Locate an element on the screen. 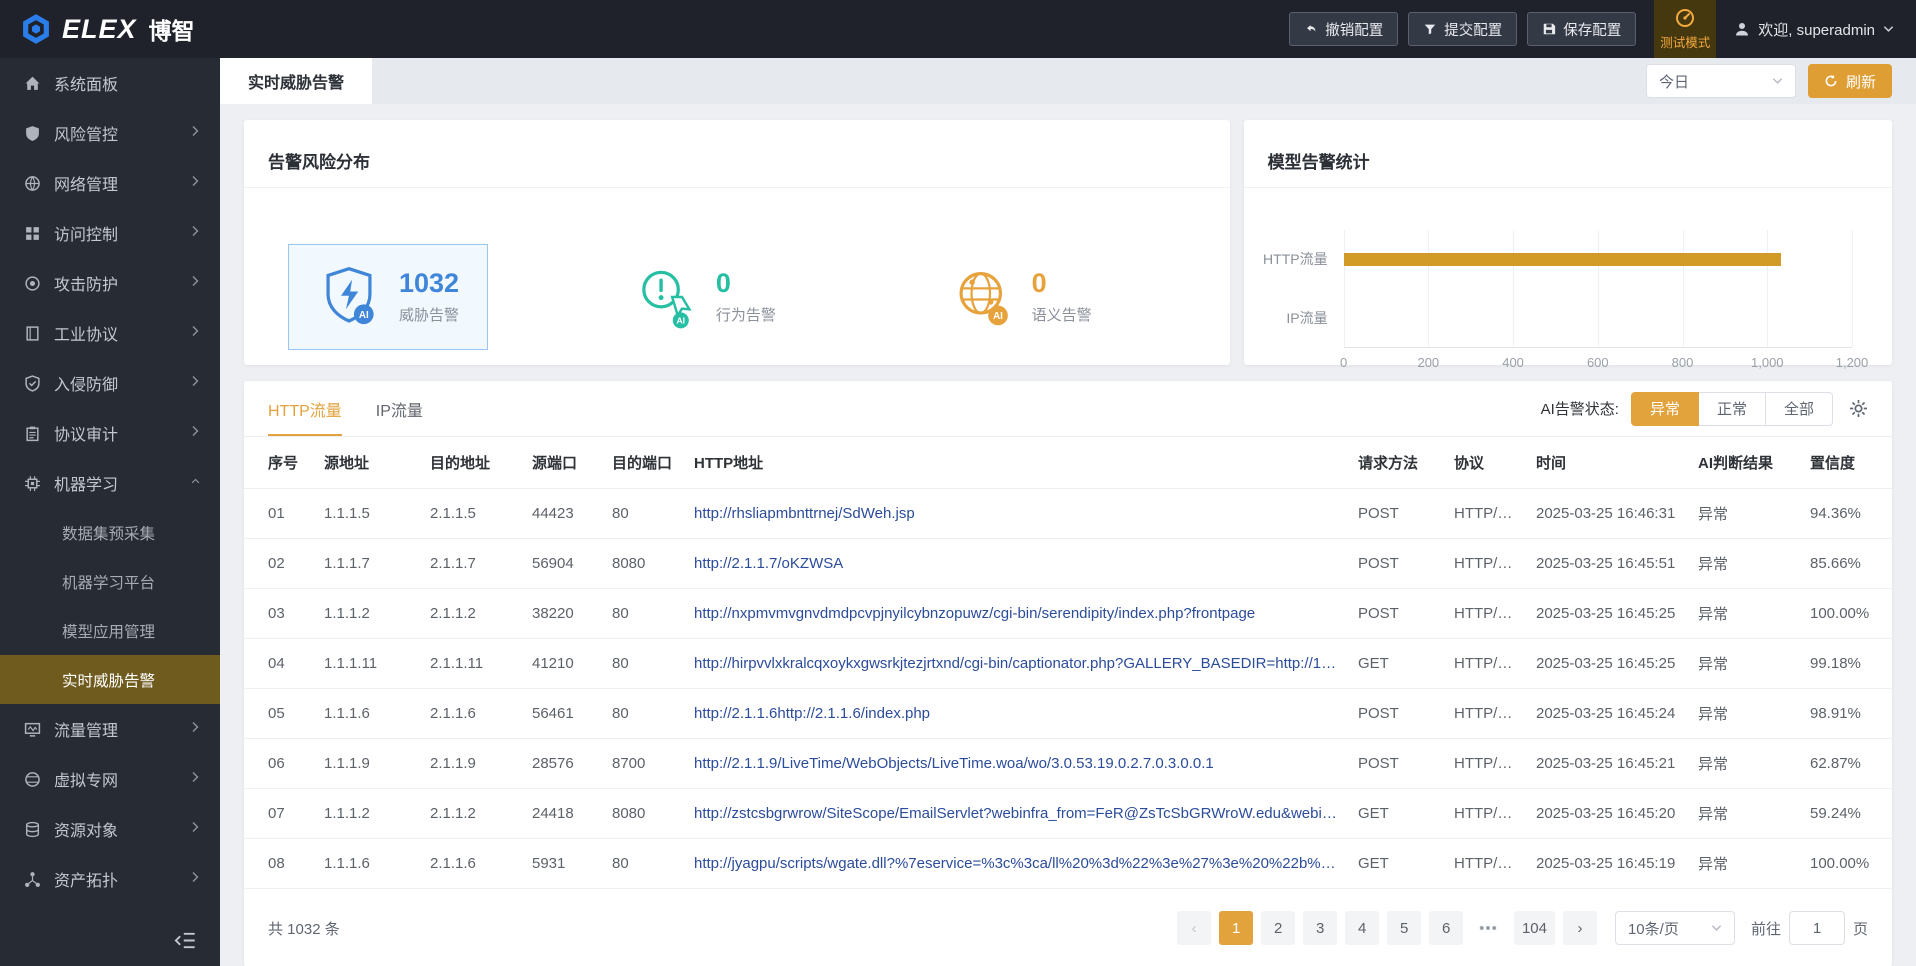 The width and height of the screenshot is (1916, 966). refresh-button: 刷新 is located at coordinates (1849, 81).